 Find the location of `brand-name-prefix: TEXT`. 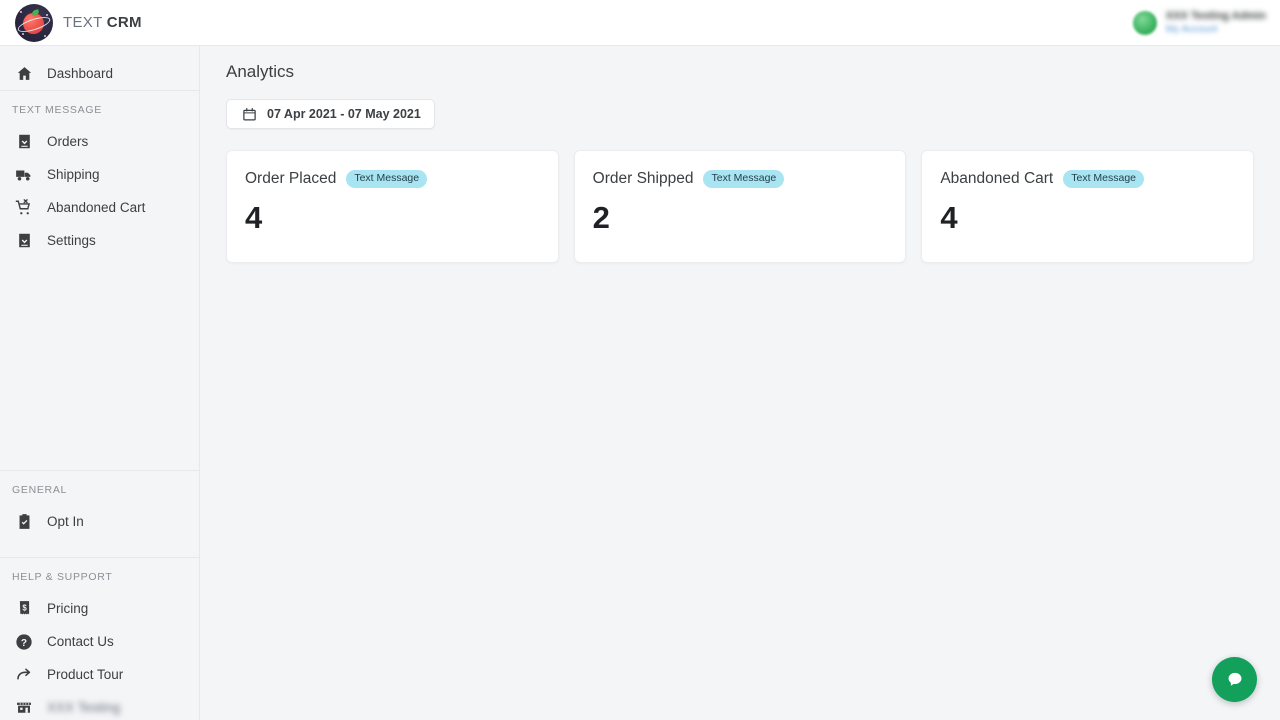

brand-name-prefix: TEXT is located at coordinates (85, 22).